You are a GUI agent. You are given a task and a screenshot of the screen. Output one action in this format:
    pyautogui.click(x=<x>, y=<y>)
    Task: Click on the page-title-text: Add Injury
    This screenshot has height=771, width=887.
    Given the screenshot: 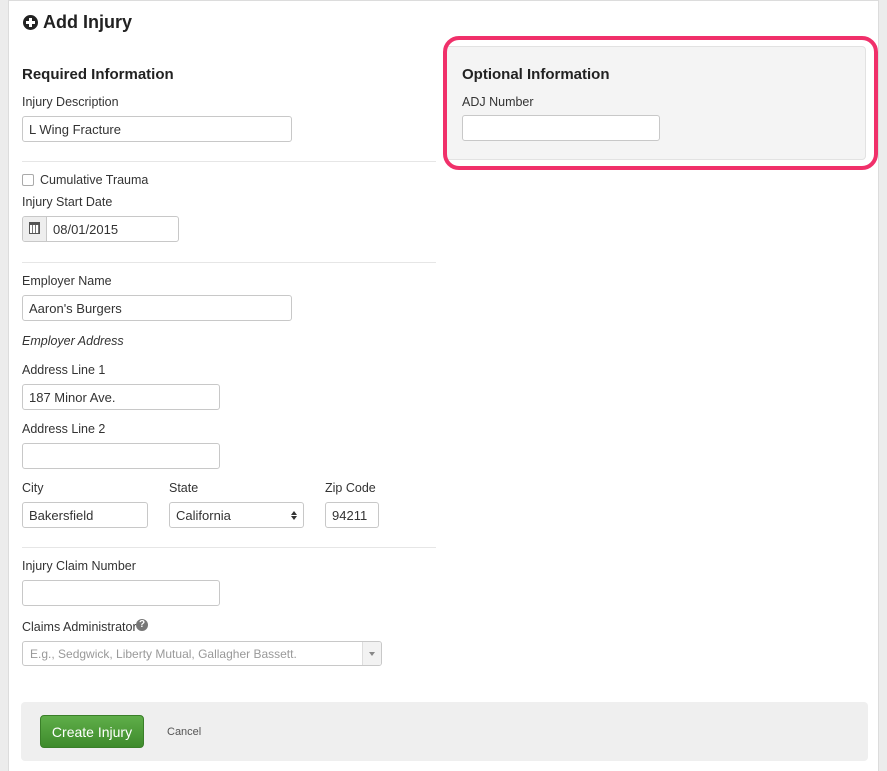 What is the action you would take?
    pyautogui.click(x=87, y=22)
    